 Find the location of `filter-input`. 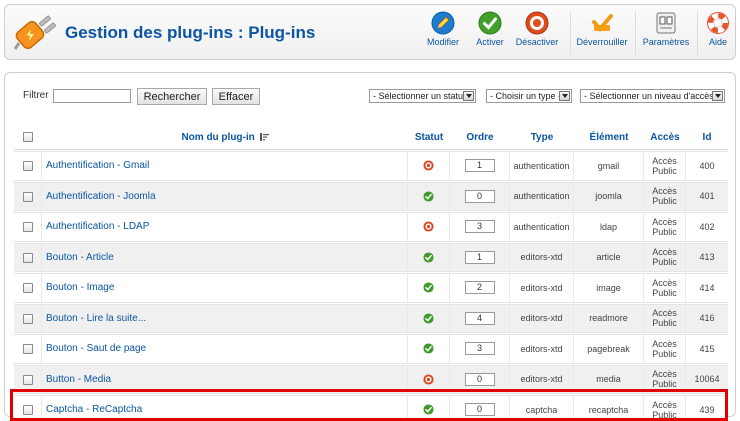

filter-input is located at coordinates (92, 96).